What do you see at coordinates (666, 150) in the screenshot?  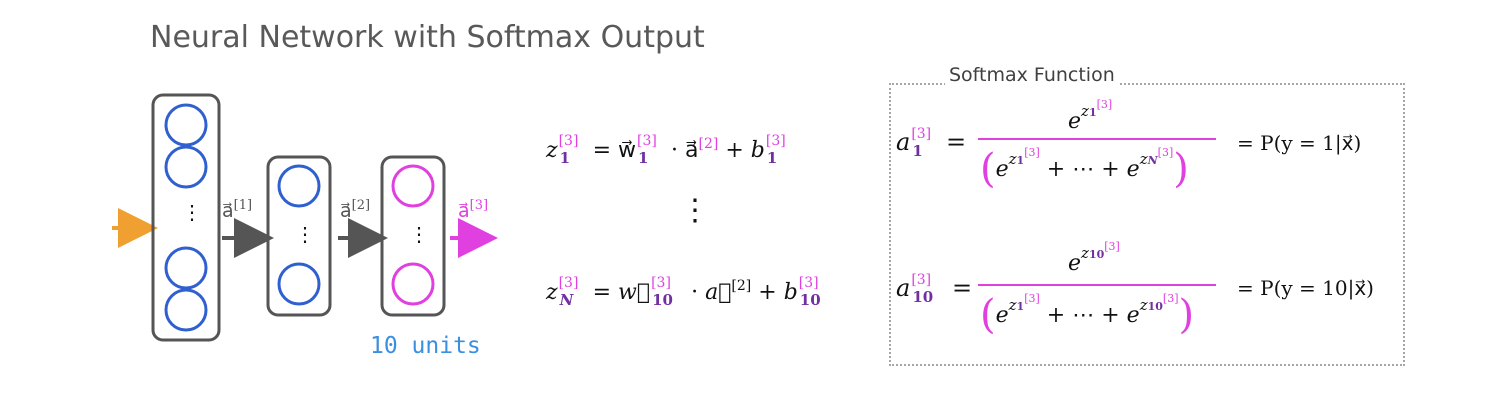 I see `linear-equation-1: z [3] 1 = w⃗ [3] 1 · a⃗[2] + b [3] 1` at bounding box center [666, 150].